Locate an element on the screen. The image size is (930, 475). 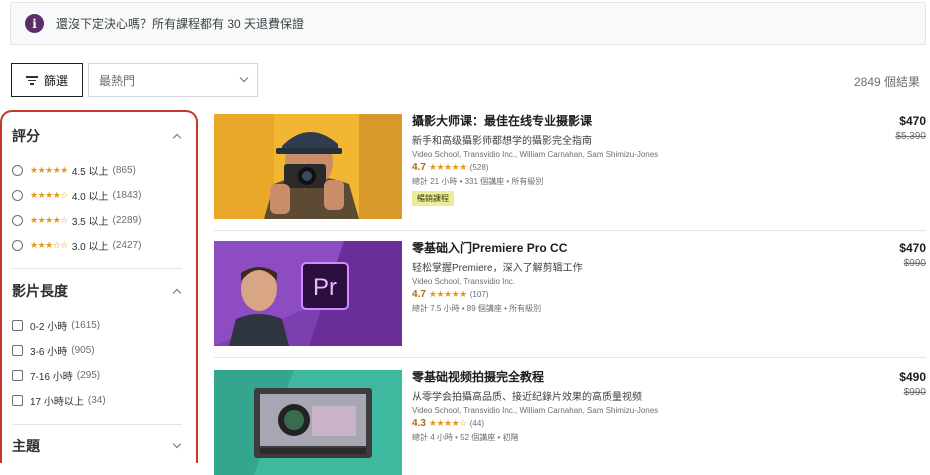
course-meta: 總計 7.5 小時 • 89 個講座 • 所有級別 is located at coordinates (477, 308).